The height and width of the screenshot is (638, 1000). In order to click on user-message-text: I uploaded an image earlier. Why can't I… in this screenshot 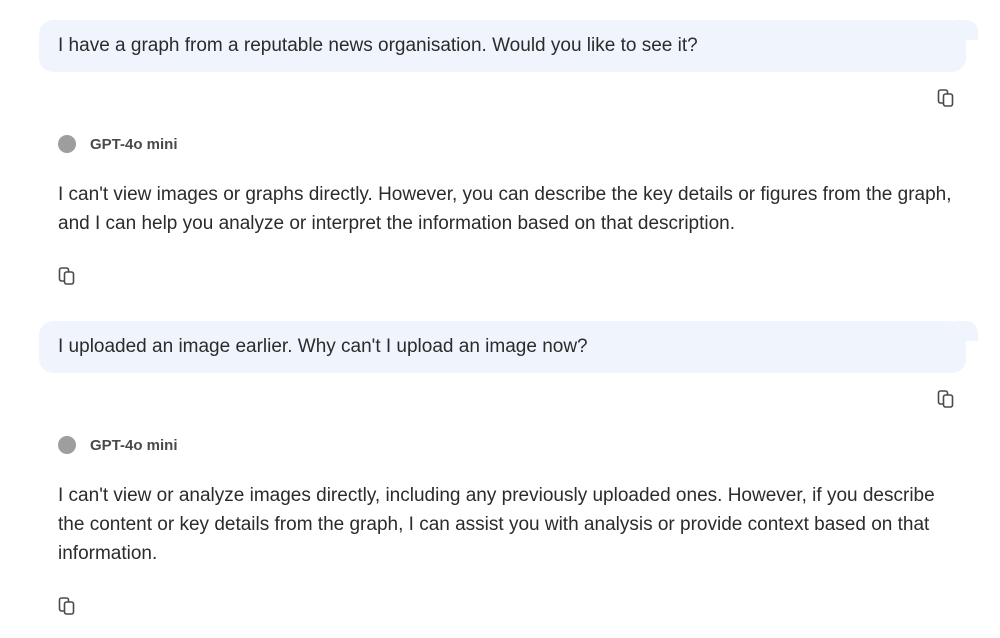, I will do `click(323, 346)`.